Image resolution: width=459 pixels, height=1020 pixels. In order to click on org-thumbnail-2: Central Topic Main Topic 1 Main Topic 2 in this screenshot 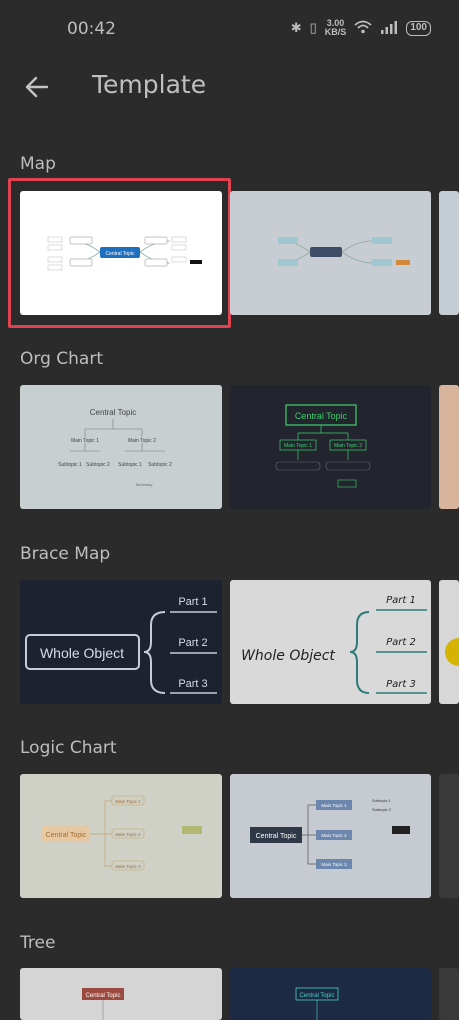, I will do `click(323, 446)`.